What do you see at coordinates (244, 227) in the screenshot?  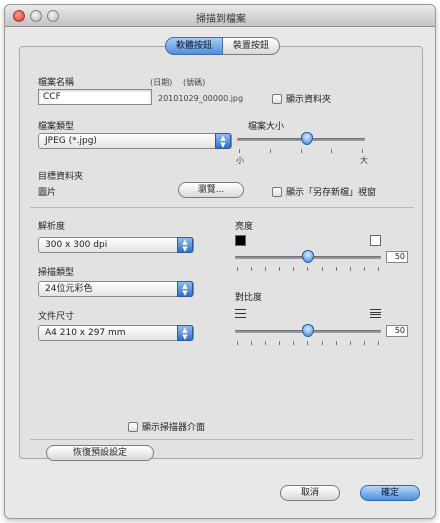 I see `brightness-label: 亮度` at bounding box center [244, 227].